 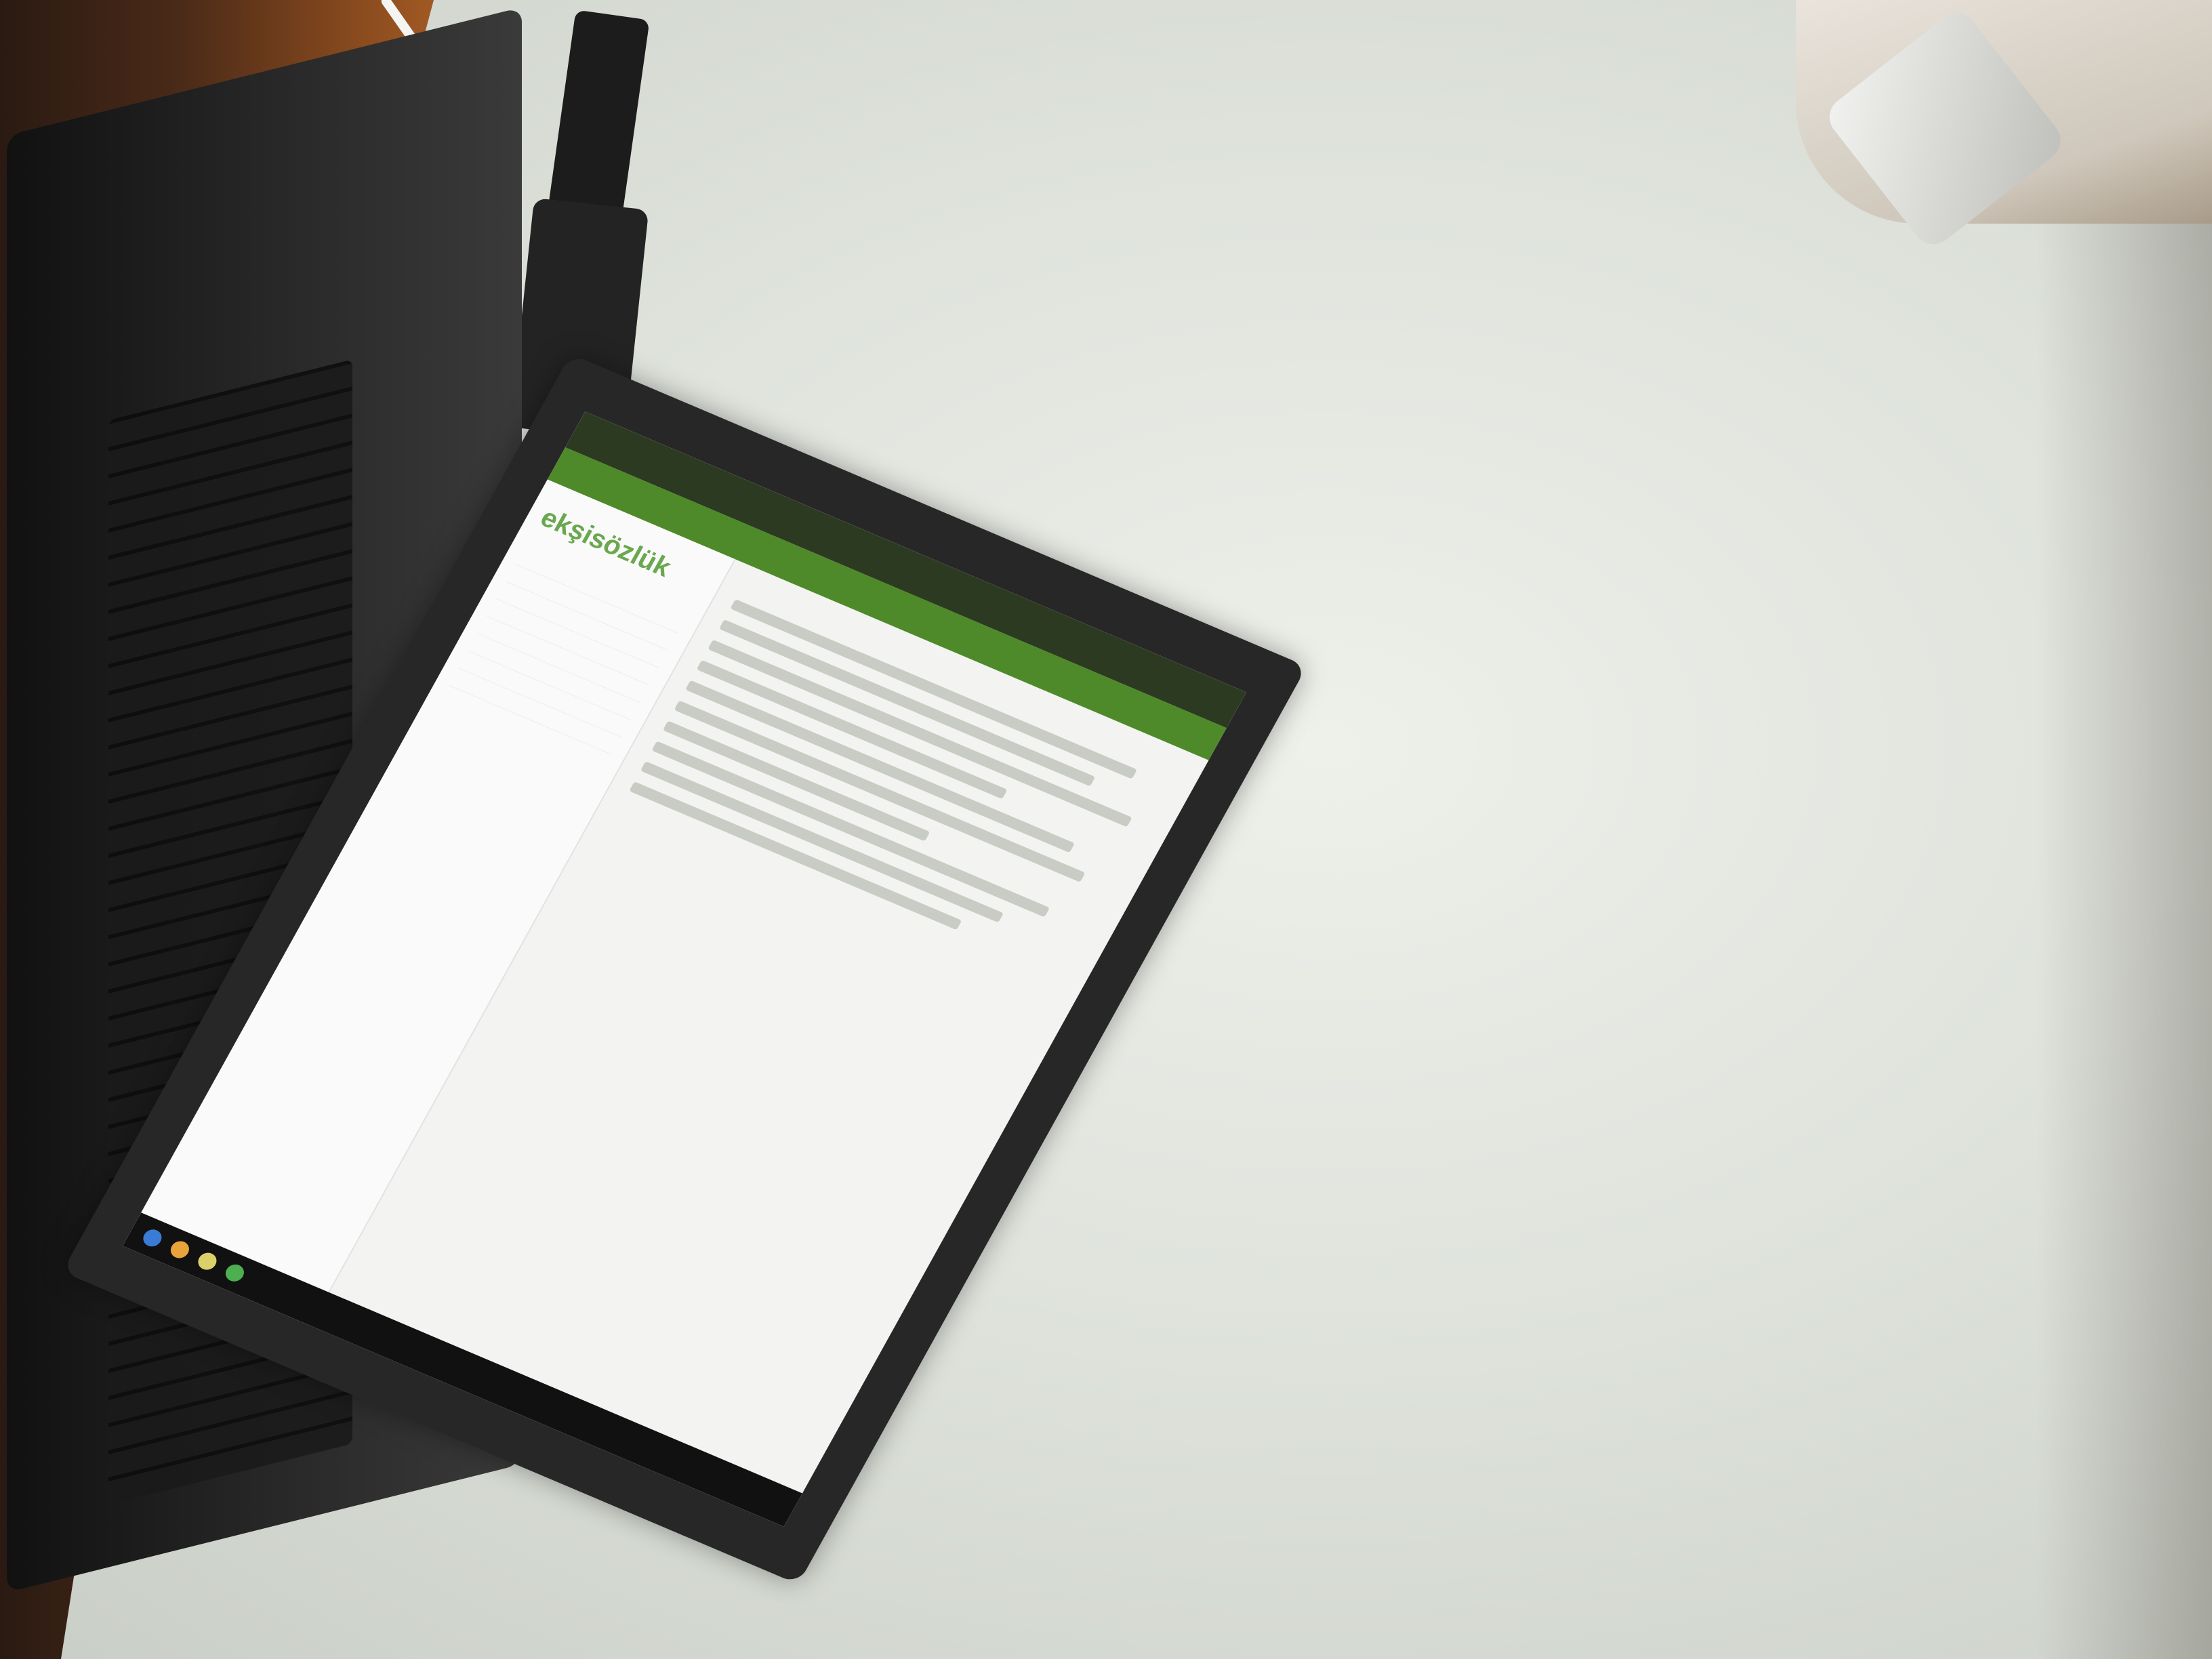 I want to click on wall-shadow, so click(x=2124, y=829).